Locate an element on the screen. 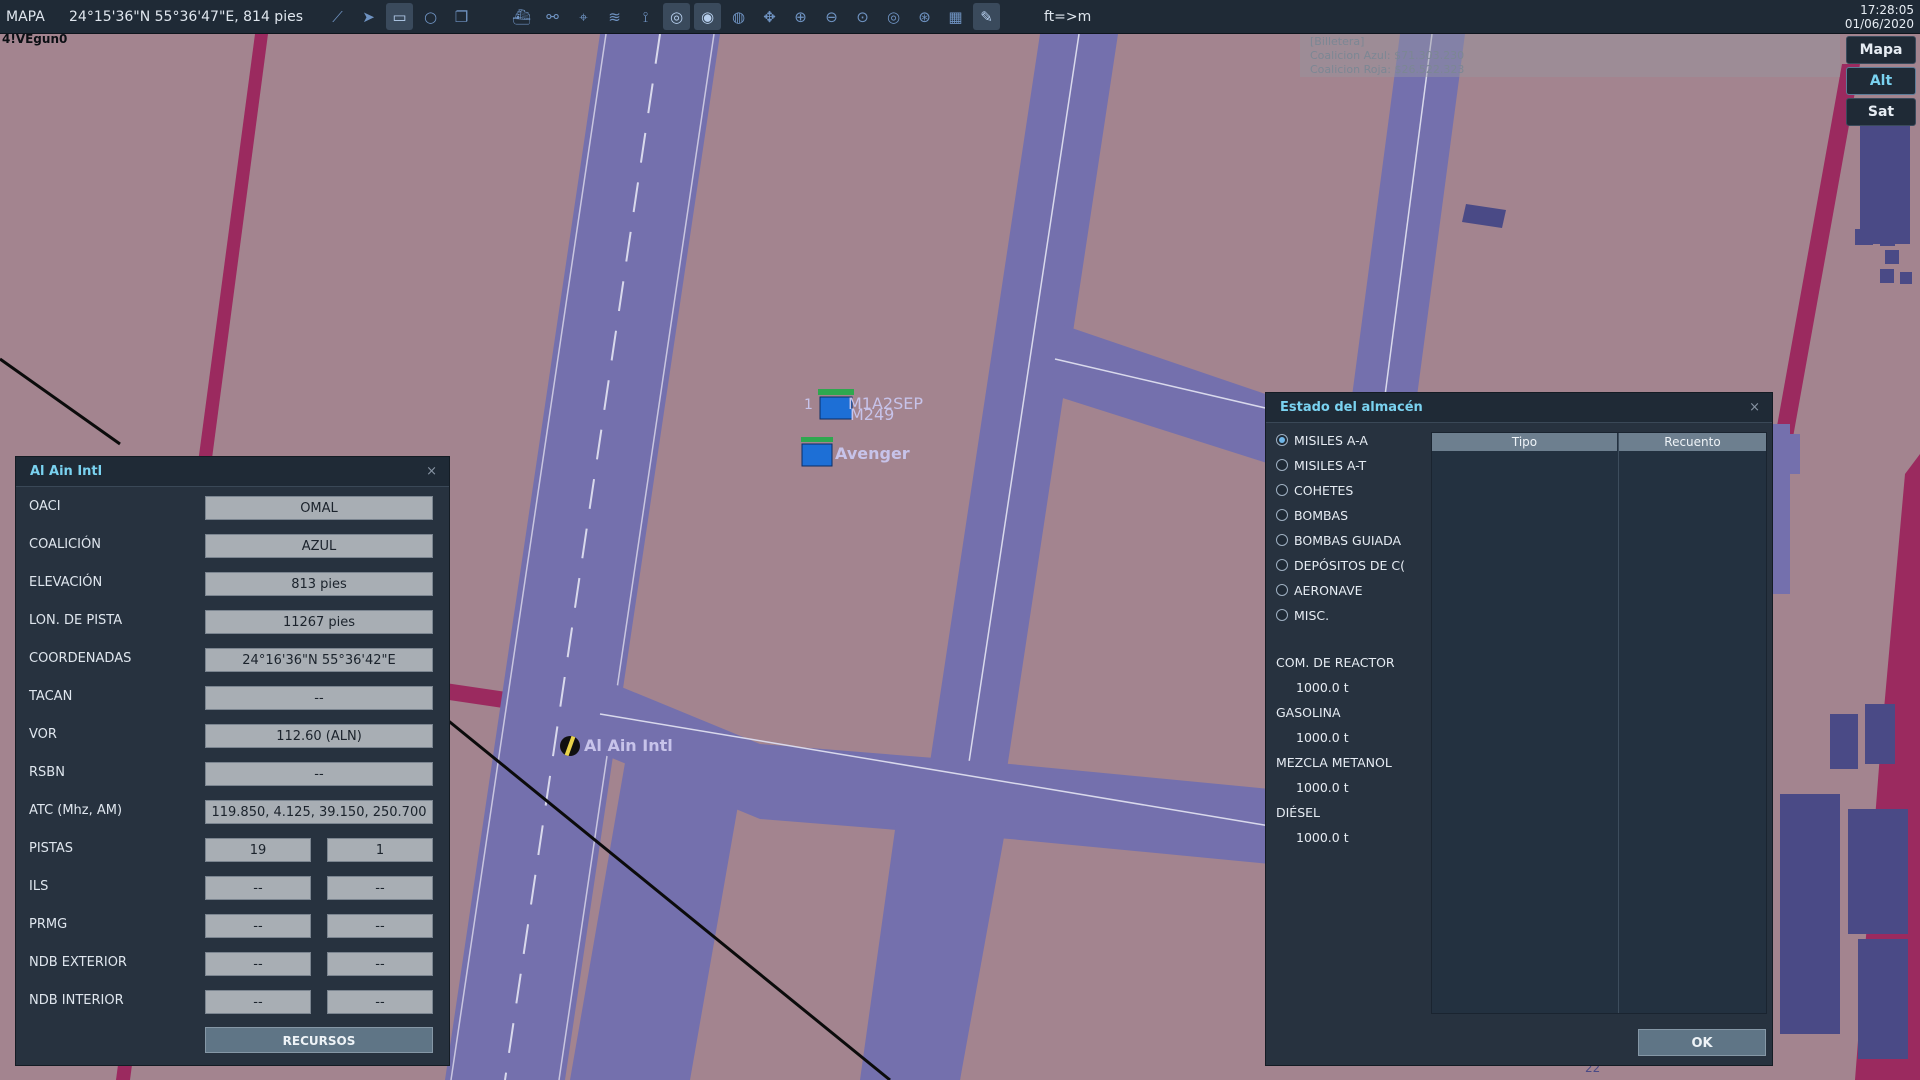 The height and width of the screenshot is (1080, 1920). fuel-label-metanol: MEZCLA METANOL is located at coordinates (1334, 762).